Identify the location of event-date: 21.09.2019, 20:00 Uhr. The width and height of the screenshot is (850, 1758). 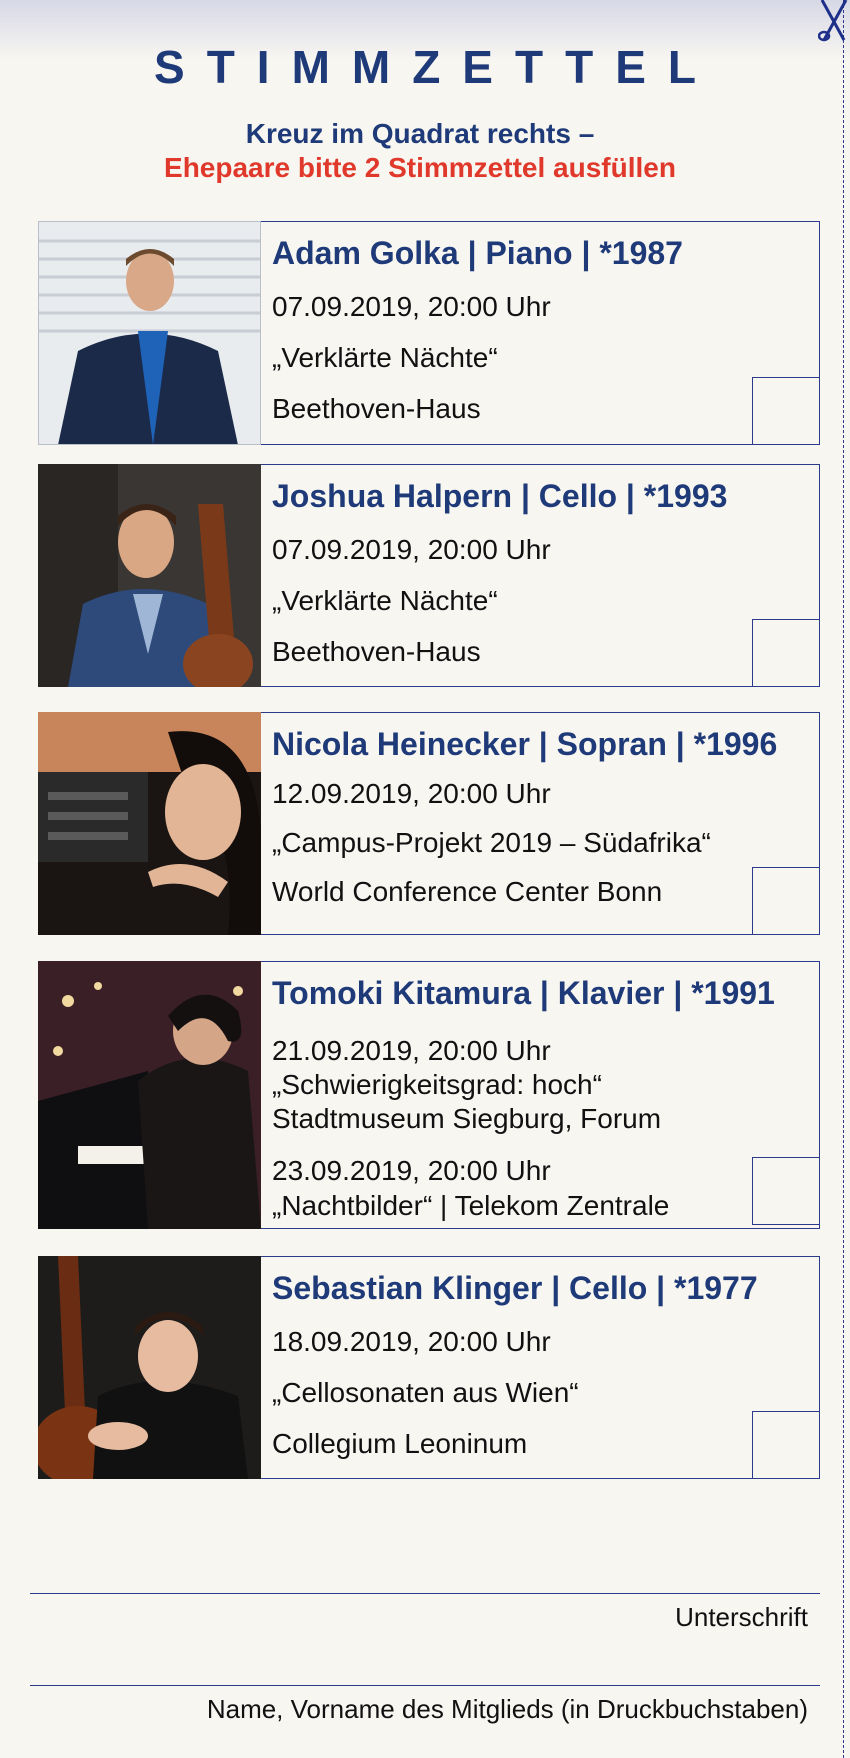
(411, 1050).